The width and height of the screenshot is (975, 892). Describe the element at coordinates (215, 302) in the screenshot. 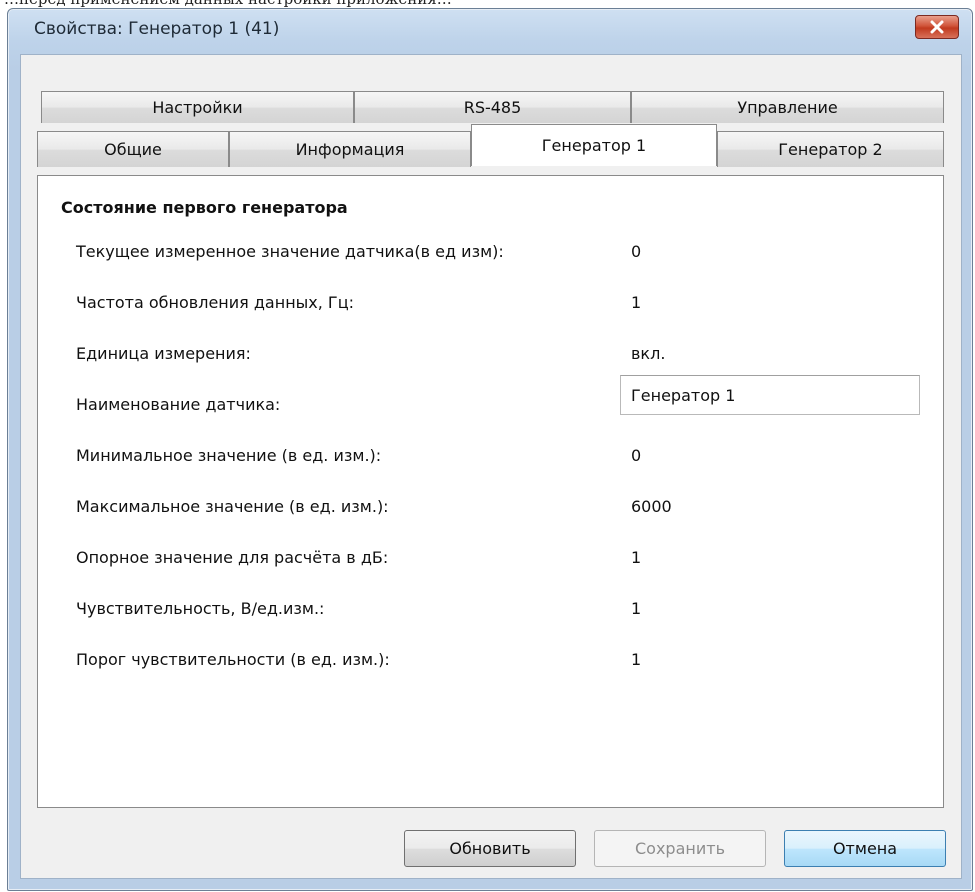

I see `row-label-update-rate: Частота обновления данных, Гц:` at that location.